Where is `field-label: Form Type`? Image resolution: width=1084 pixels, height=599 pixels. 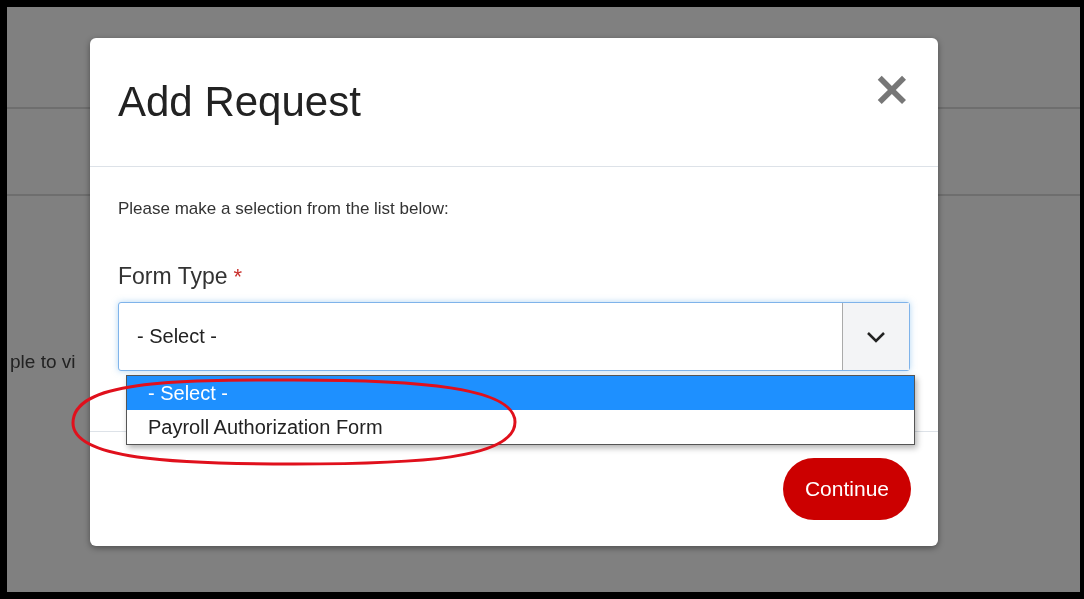
field-label: Form Type is located at coordinates (173, 276).